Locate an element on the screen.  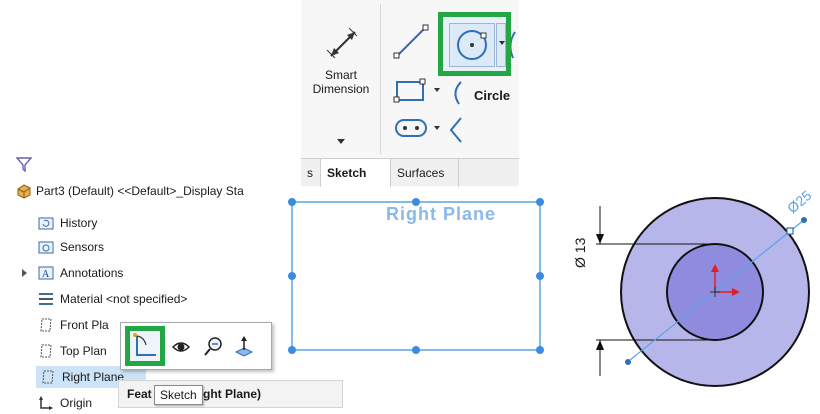
tree-item-label: Material <not specified> is located at coordinates (124, 299).